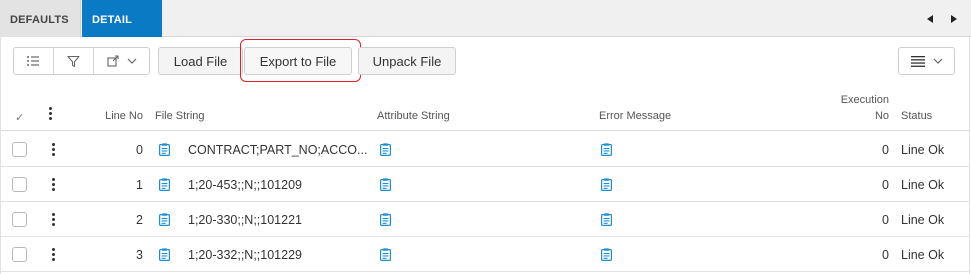 Image resolution: width=971 pixels, height=274 pixels. I want to click on unpack-file-button: Unpack File, so click(407, 61).